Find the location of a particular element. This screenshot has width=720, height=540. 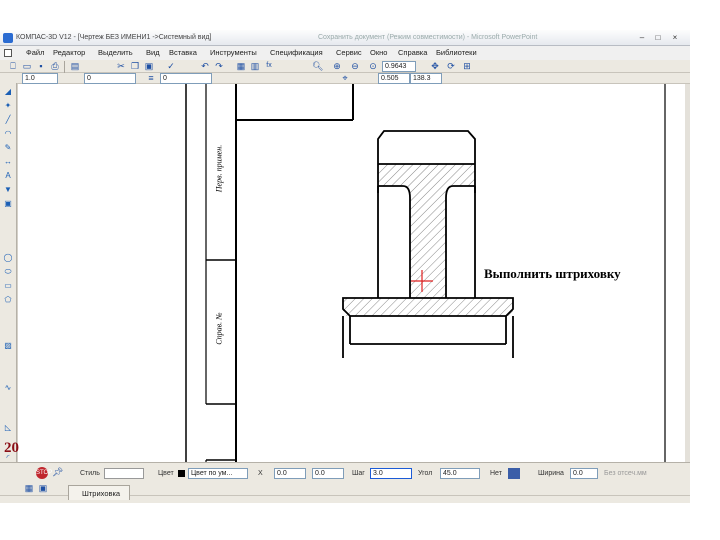

style-swatch is located at coordinates (124, 473).